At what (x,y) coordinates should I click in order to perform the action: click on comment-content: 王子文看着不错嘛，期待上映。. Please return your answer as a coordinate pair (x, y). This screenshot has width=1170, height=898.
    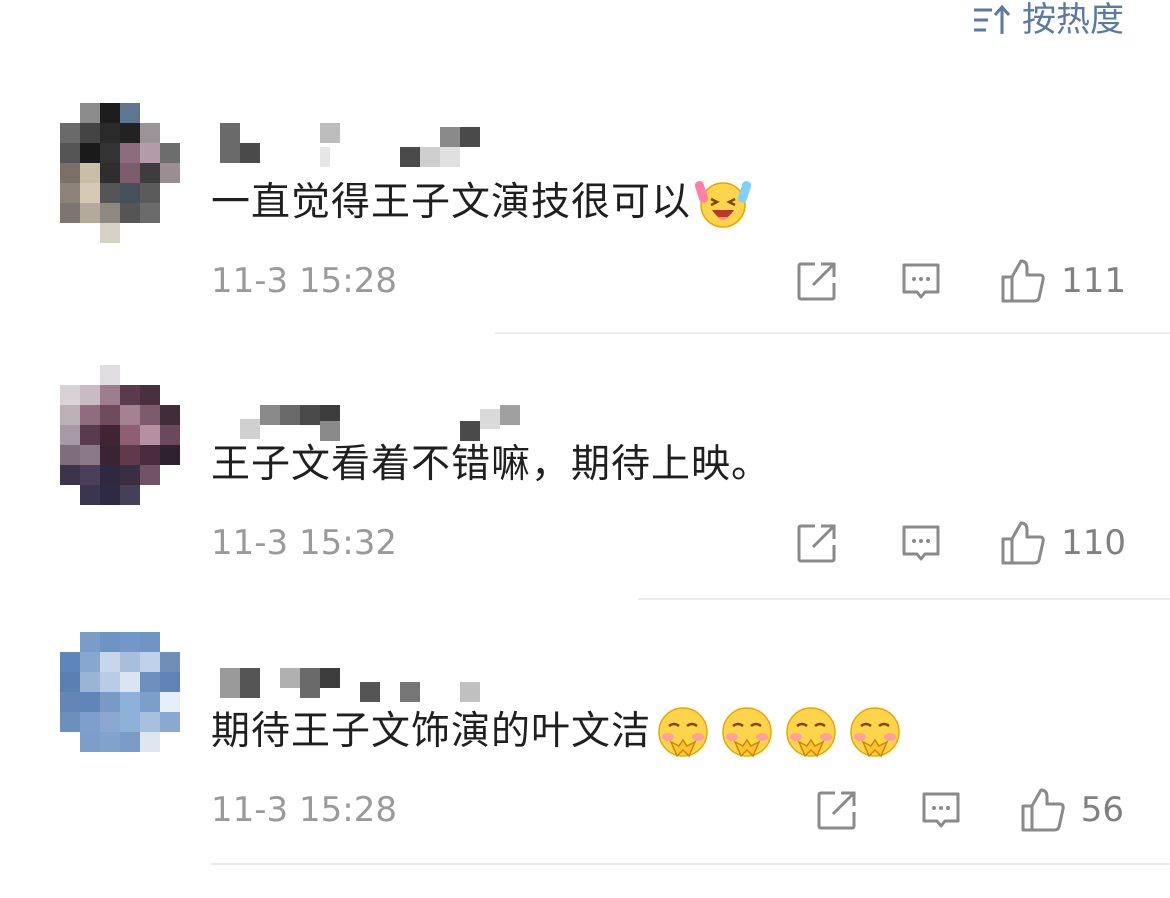
    Looking at the image, I should click on (491, 465).